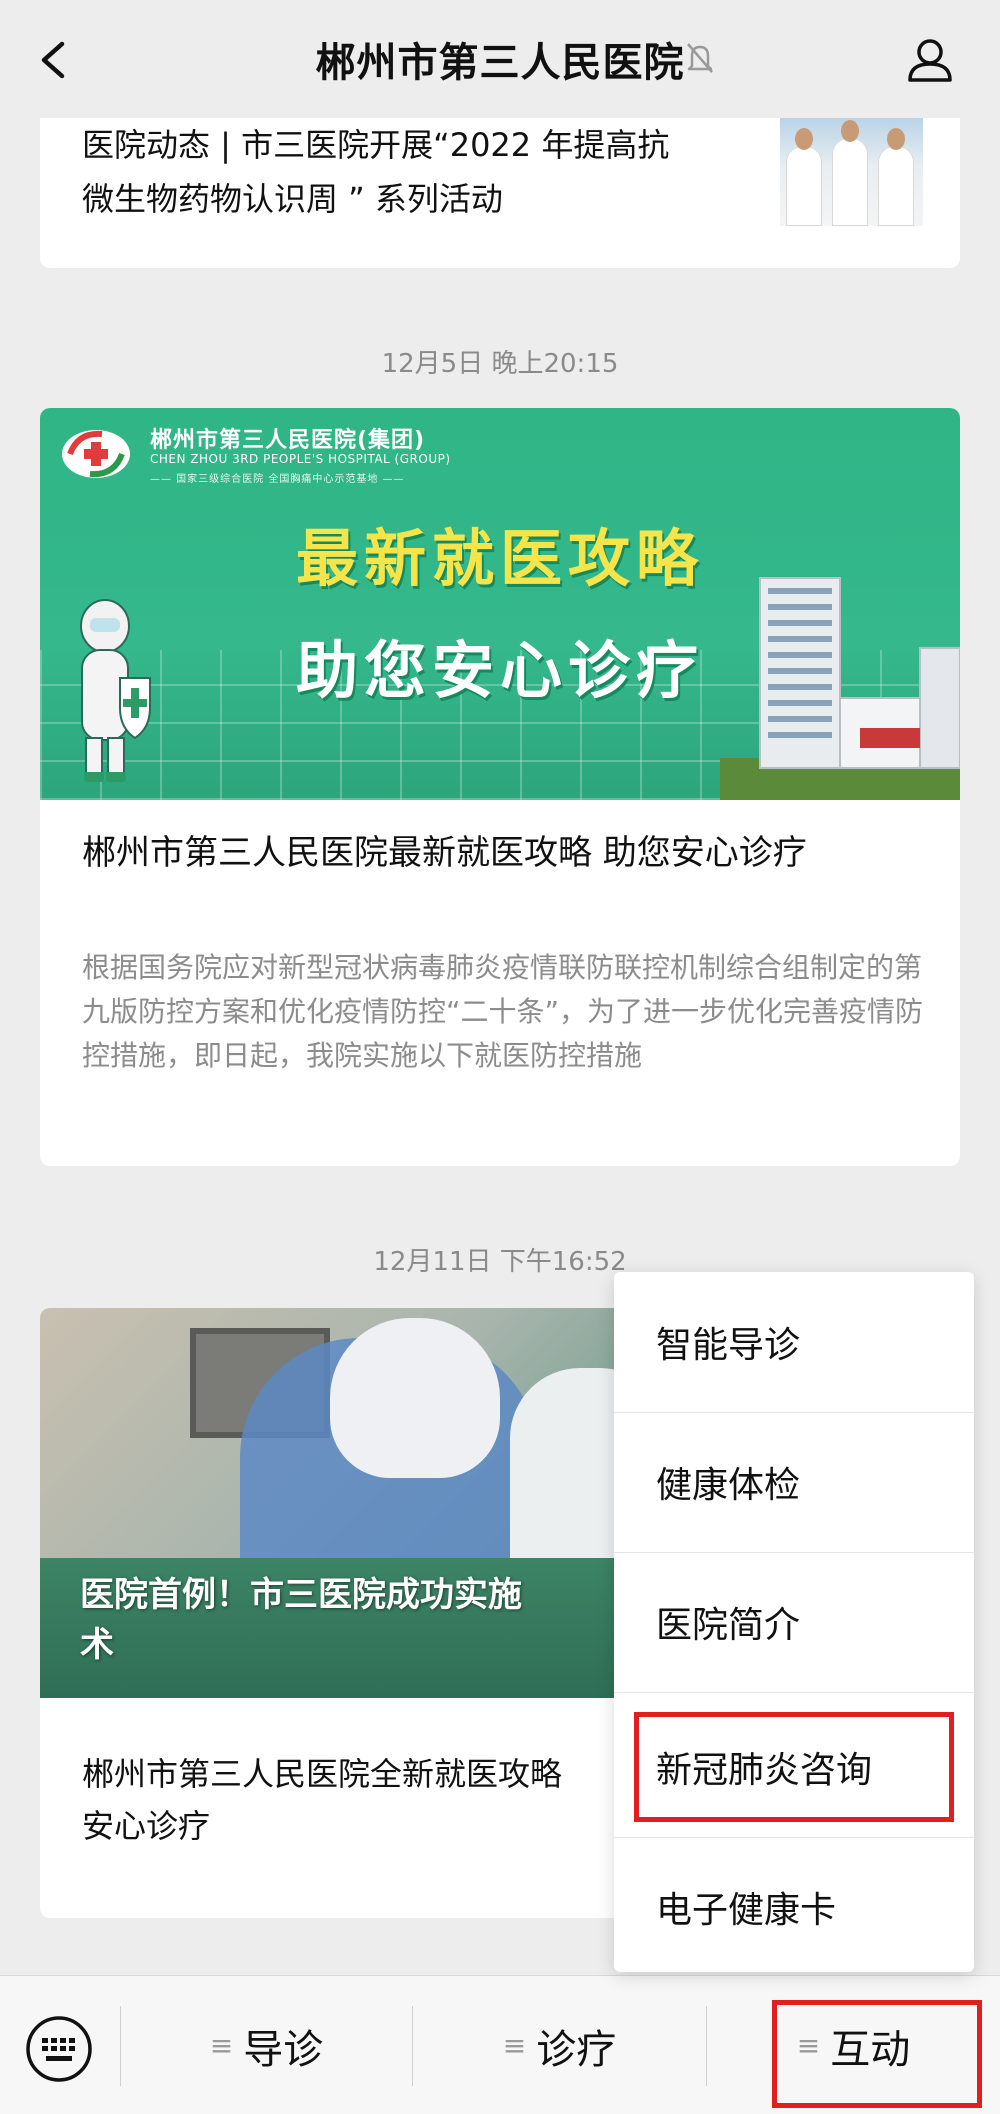 The image size is (1000, 2114). What do you see at coordinates (794, 1907) in the screenshot?
I see `menu-item-health-card: 电子健康卡` at bounding box center [794, 1907].